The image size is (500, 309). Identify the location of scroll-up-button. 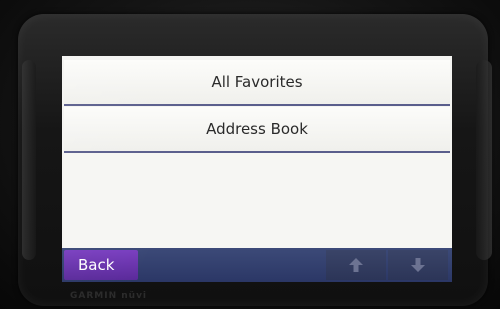
(356, 265).